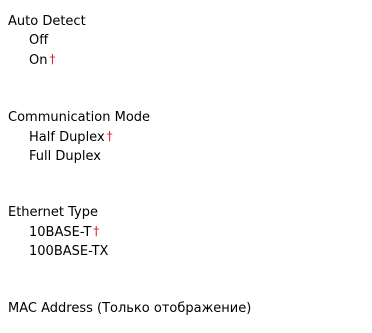  I want to click on option-label: On, so click(38, 60).